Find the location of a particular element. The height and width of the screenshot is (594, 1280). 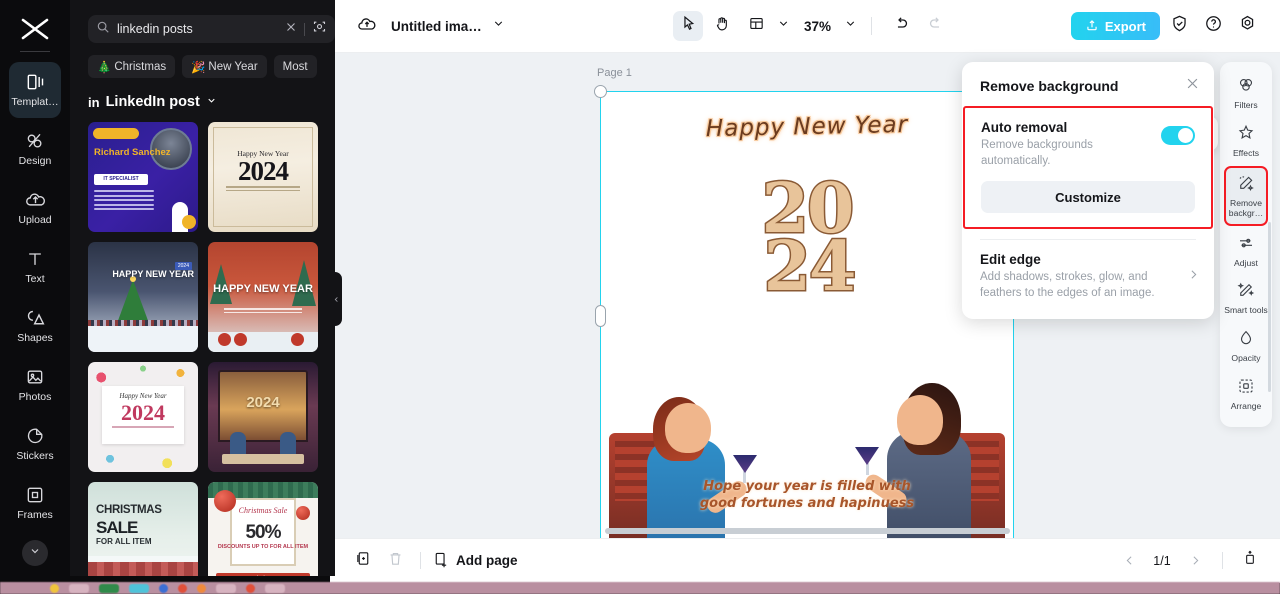

templates-icon is located at coordinates (35, 82).